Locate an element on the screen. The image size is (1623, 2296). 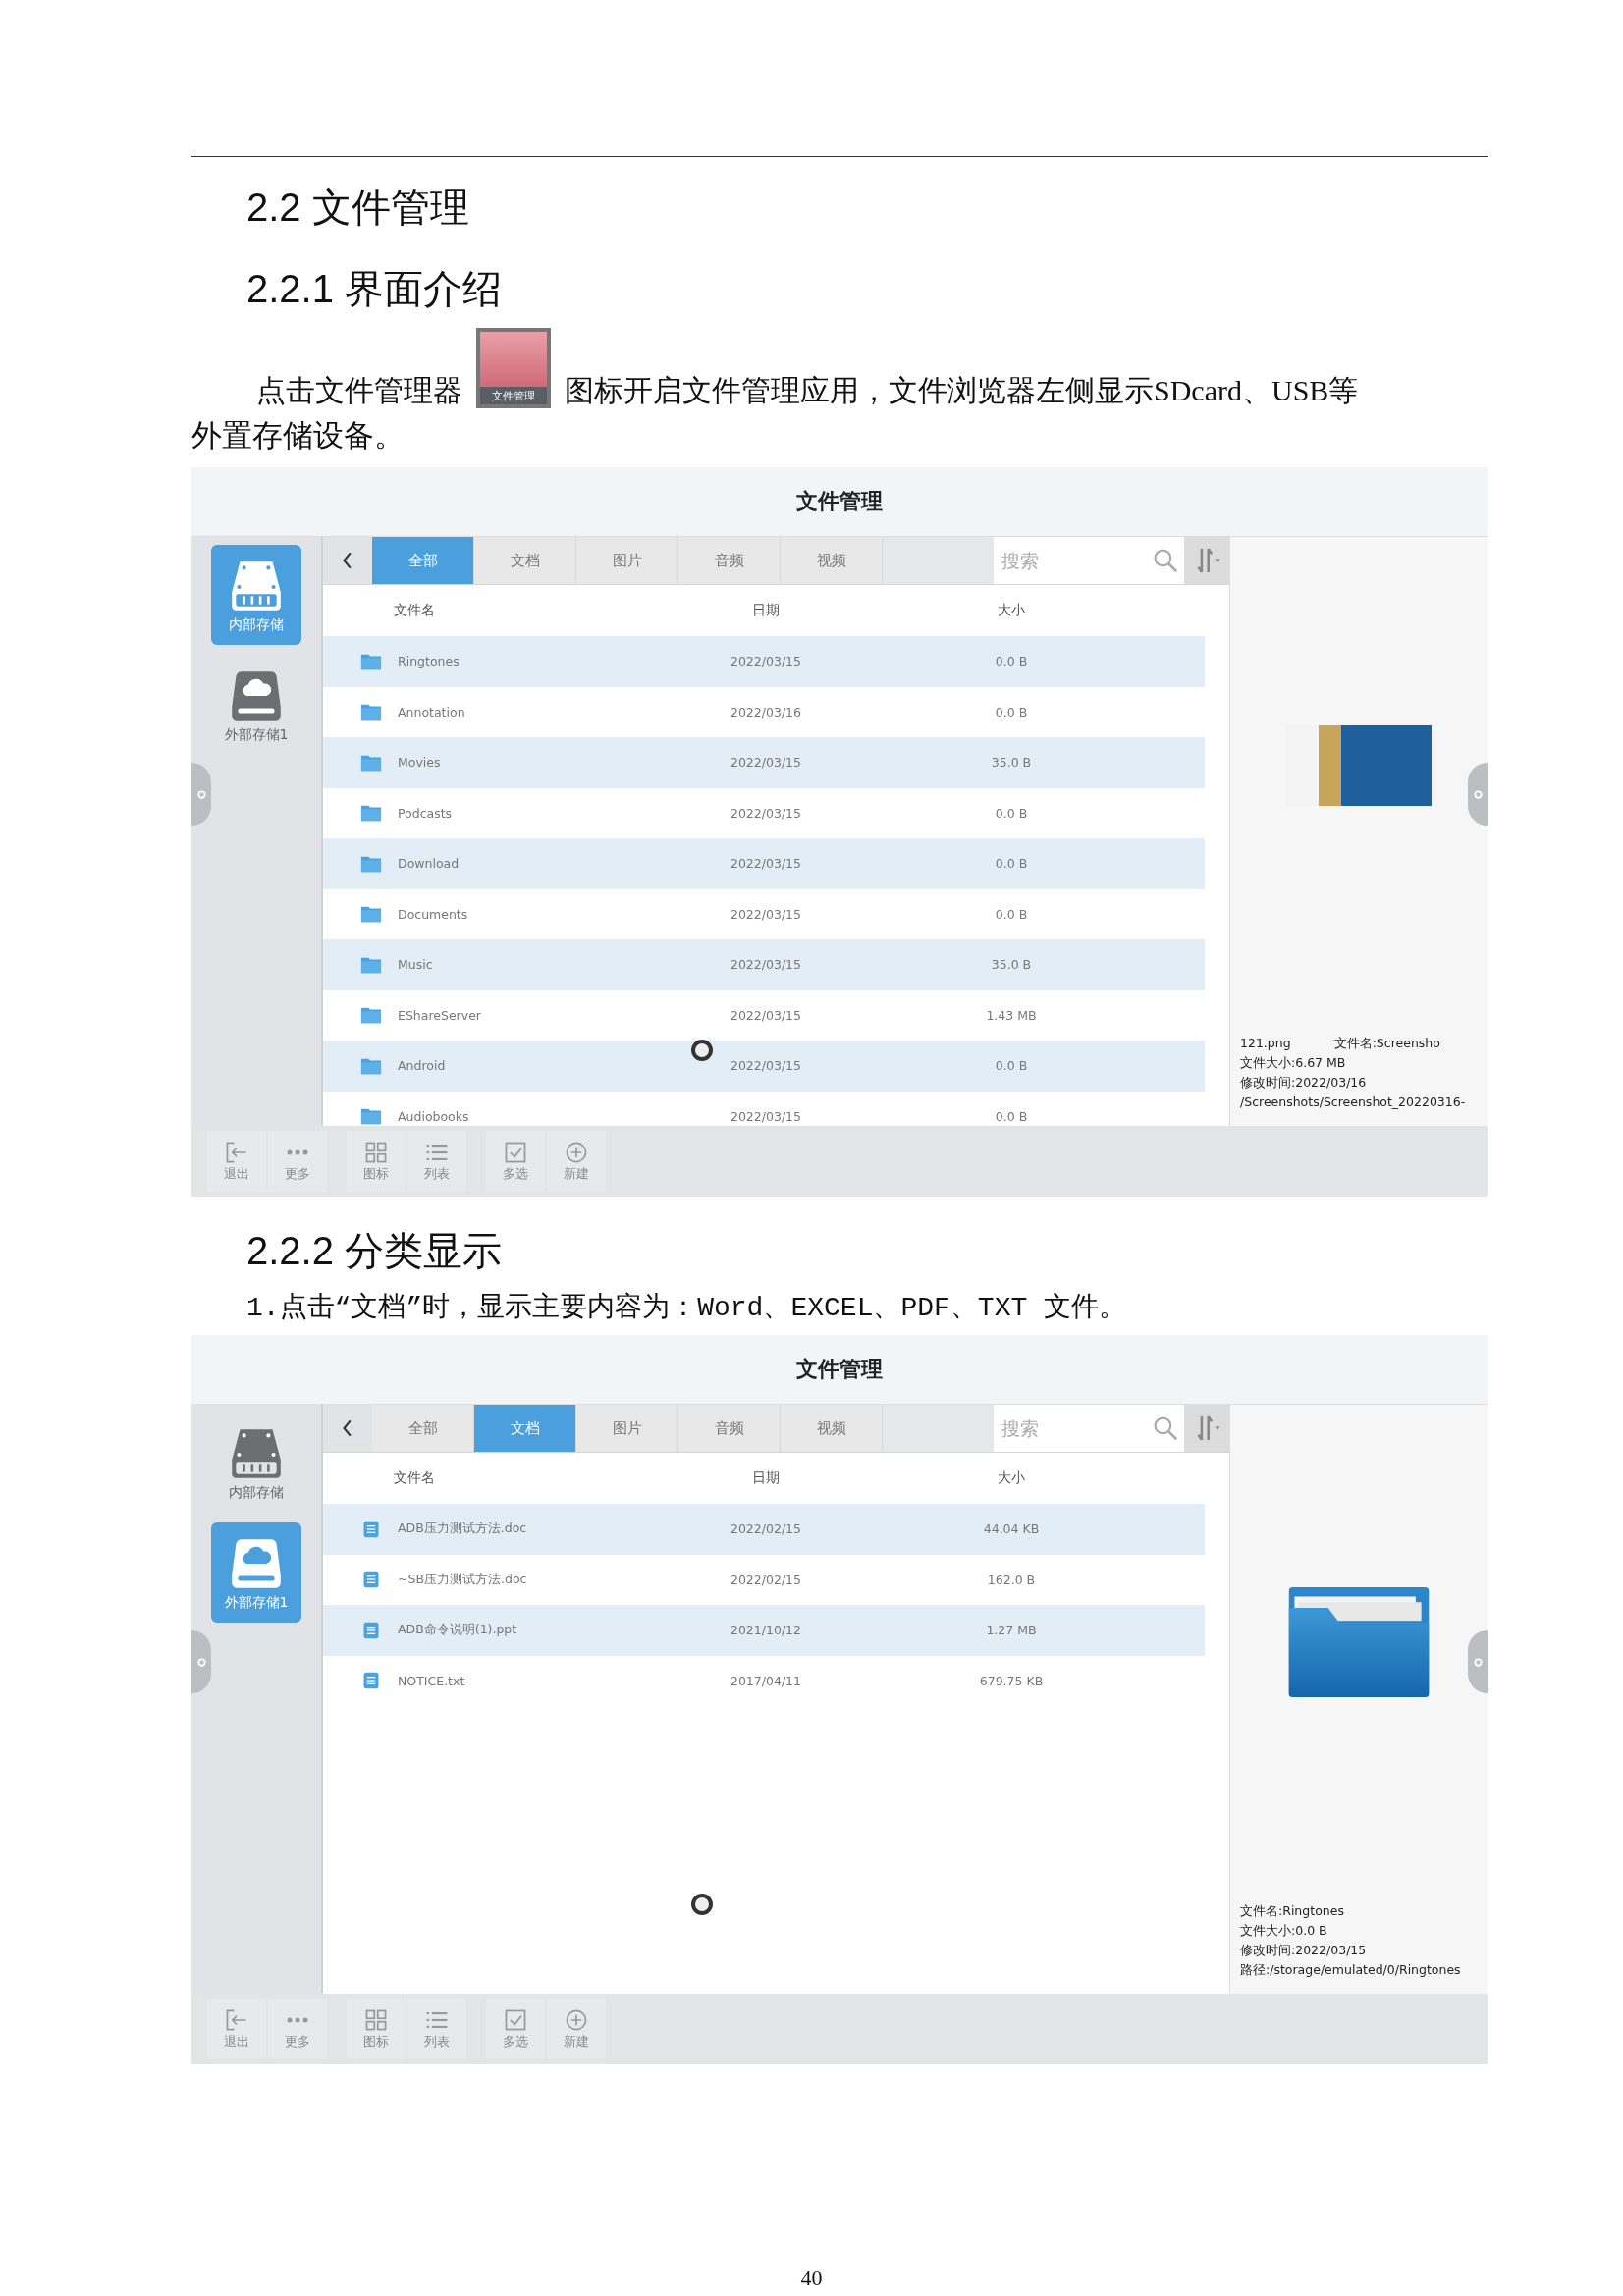
file-row: Ringtones 2022/03/15 0.0 B is located at coordinates (764, 661).